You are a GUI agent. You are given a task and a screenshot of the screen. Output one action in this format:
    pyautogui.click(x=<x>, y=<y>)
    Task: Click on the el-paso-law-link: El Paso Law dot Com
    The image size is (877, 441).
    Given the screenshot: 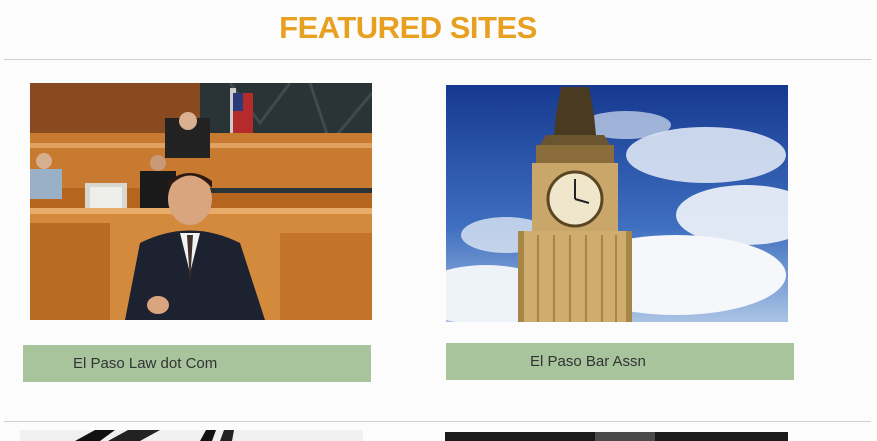 What is the action you would take?
    pyautogui.click(x=197, y=363)
    